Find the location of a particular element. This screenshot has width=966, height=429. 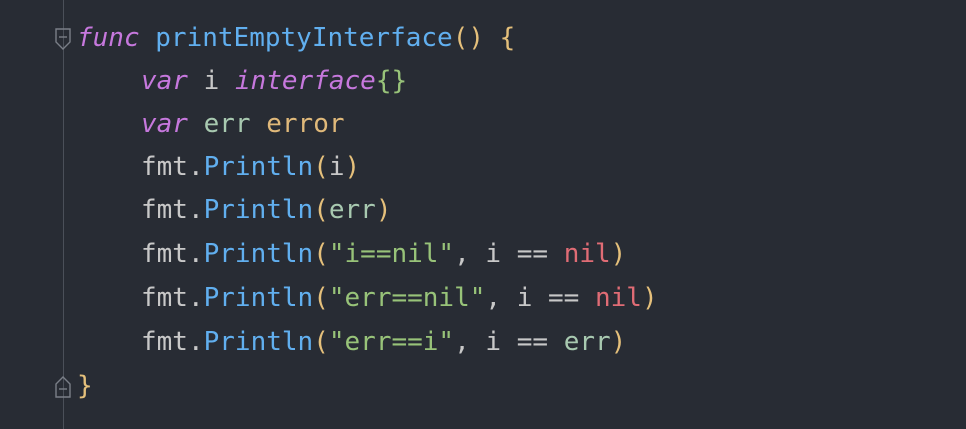

code-line-8: fmt.Println("err==i", i == err) is located at coordinates (383, 342).